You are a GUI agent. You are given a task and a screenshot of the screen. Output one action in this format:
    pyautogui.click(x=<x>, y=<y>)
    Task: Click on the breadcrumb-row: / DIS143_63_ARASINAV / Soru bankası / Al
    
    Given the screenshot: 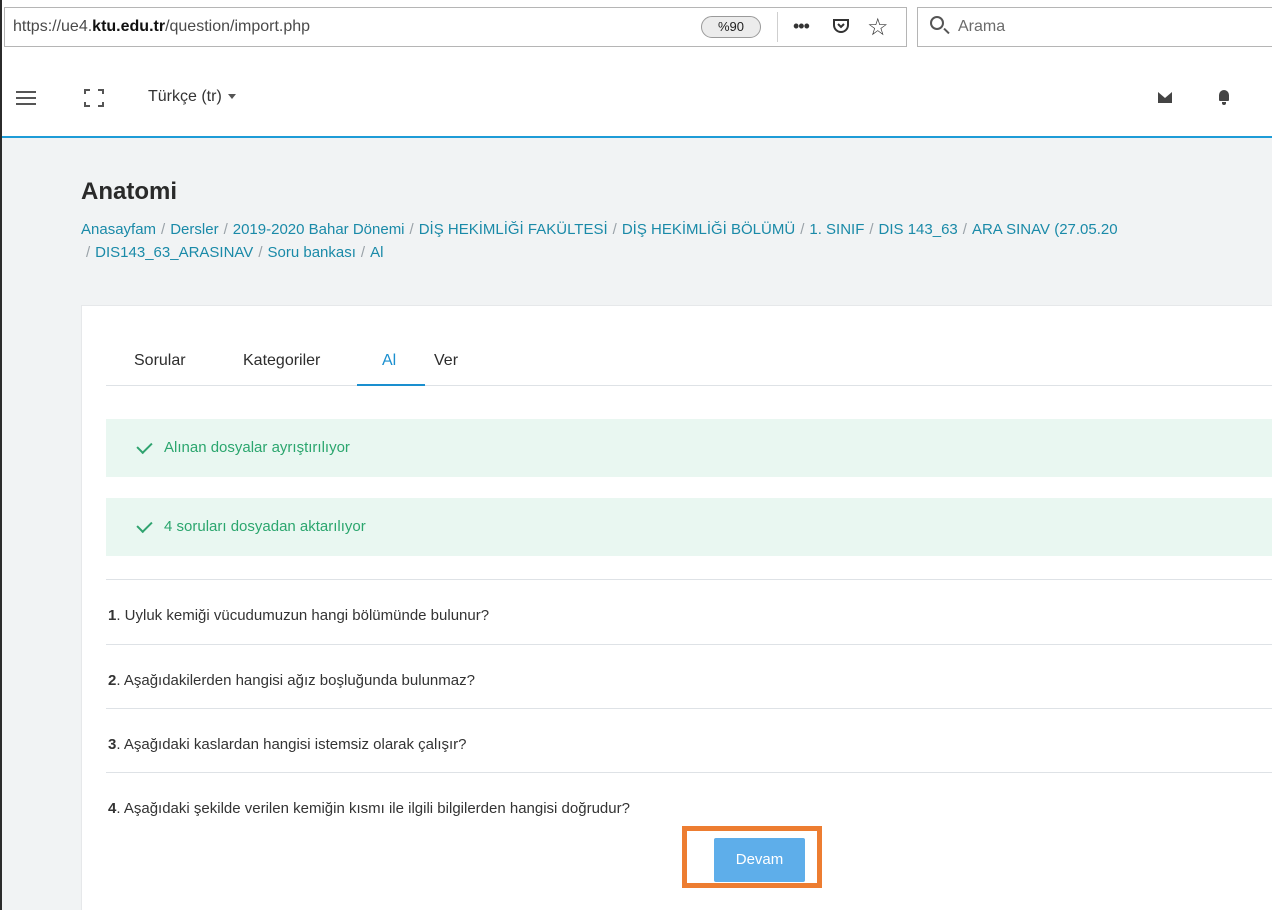 What is the action you would take?
    pyautogui.click(x=676, y=252)
    